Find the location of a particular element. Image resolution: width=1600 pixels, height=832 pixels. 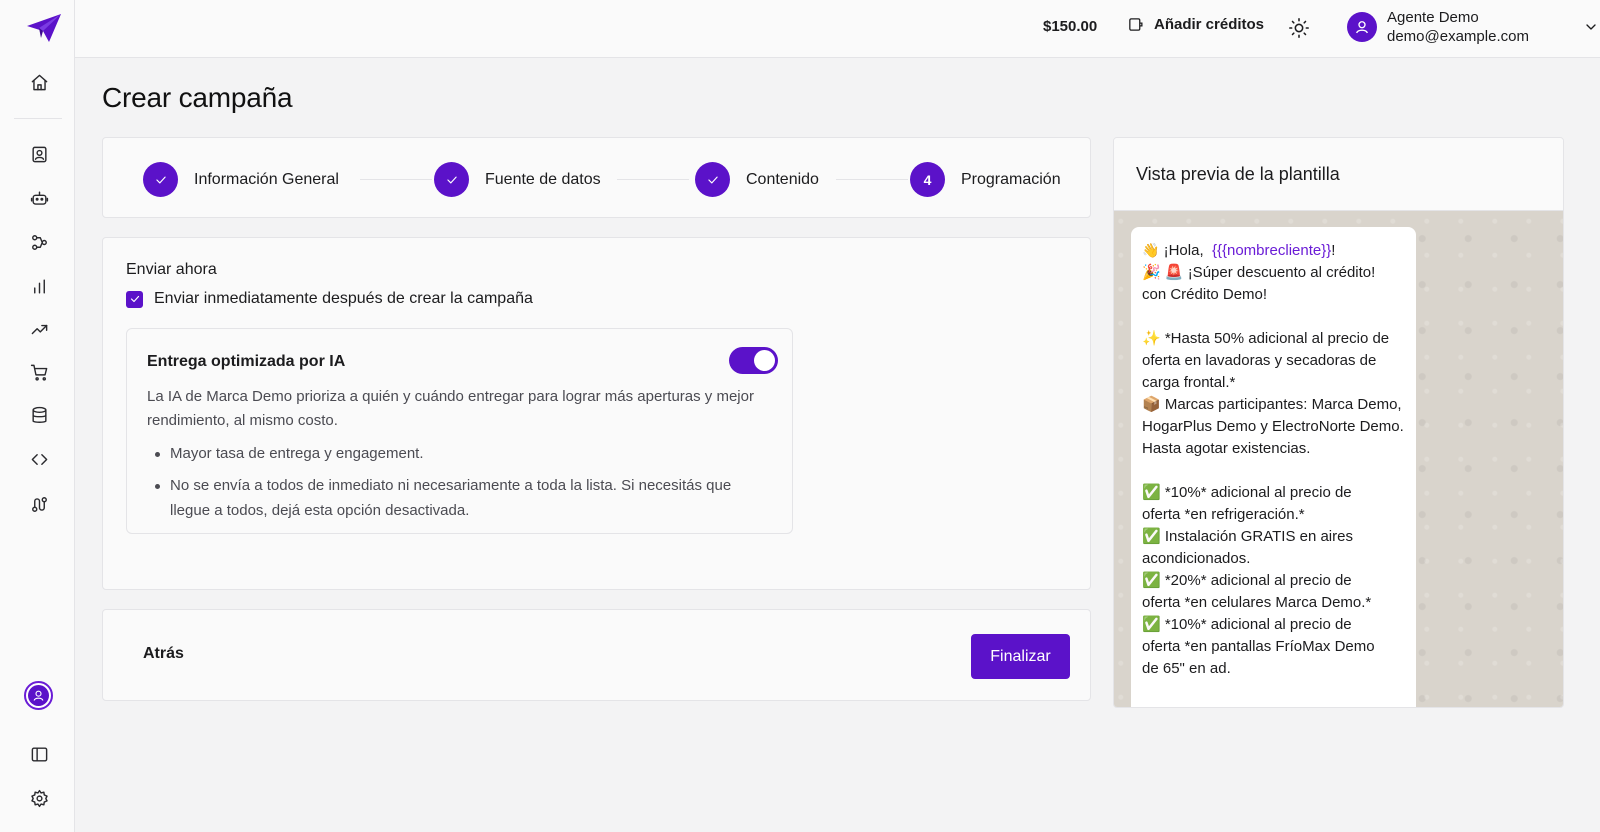

send-now-checkbox is located at coordinates (134, 299).